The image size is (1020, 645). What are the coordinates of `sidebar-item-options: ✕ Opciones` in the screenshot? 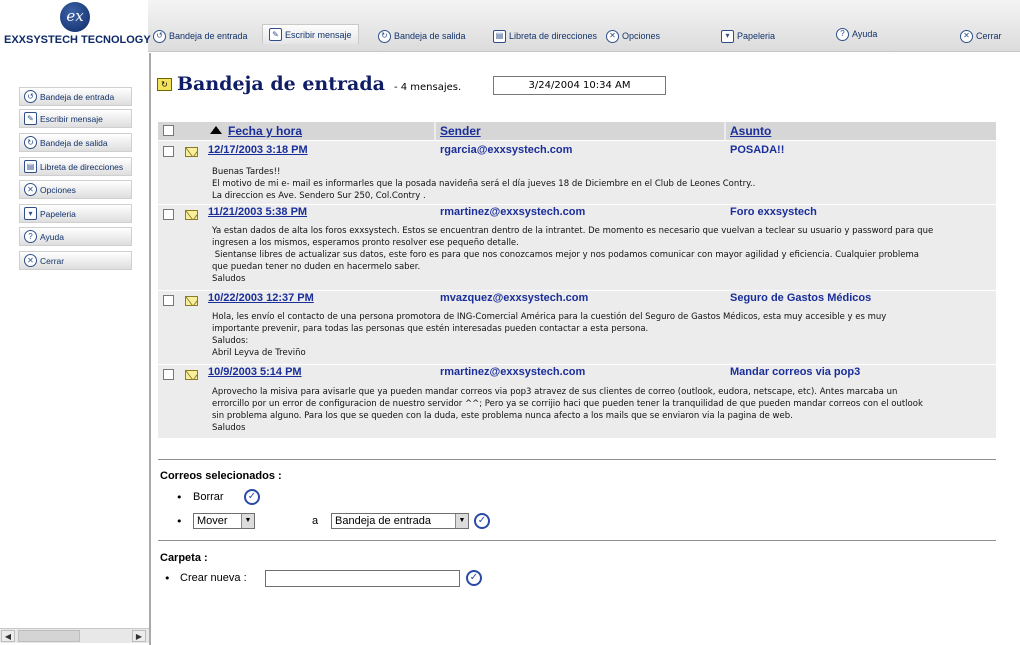 It's located at (75, 189).